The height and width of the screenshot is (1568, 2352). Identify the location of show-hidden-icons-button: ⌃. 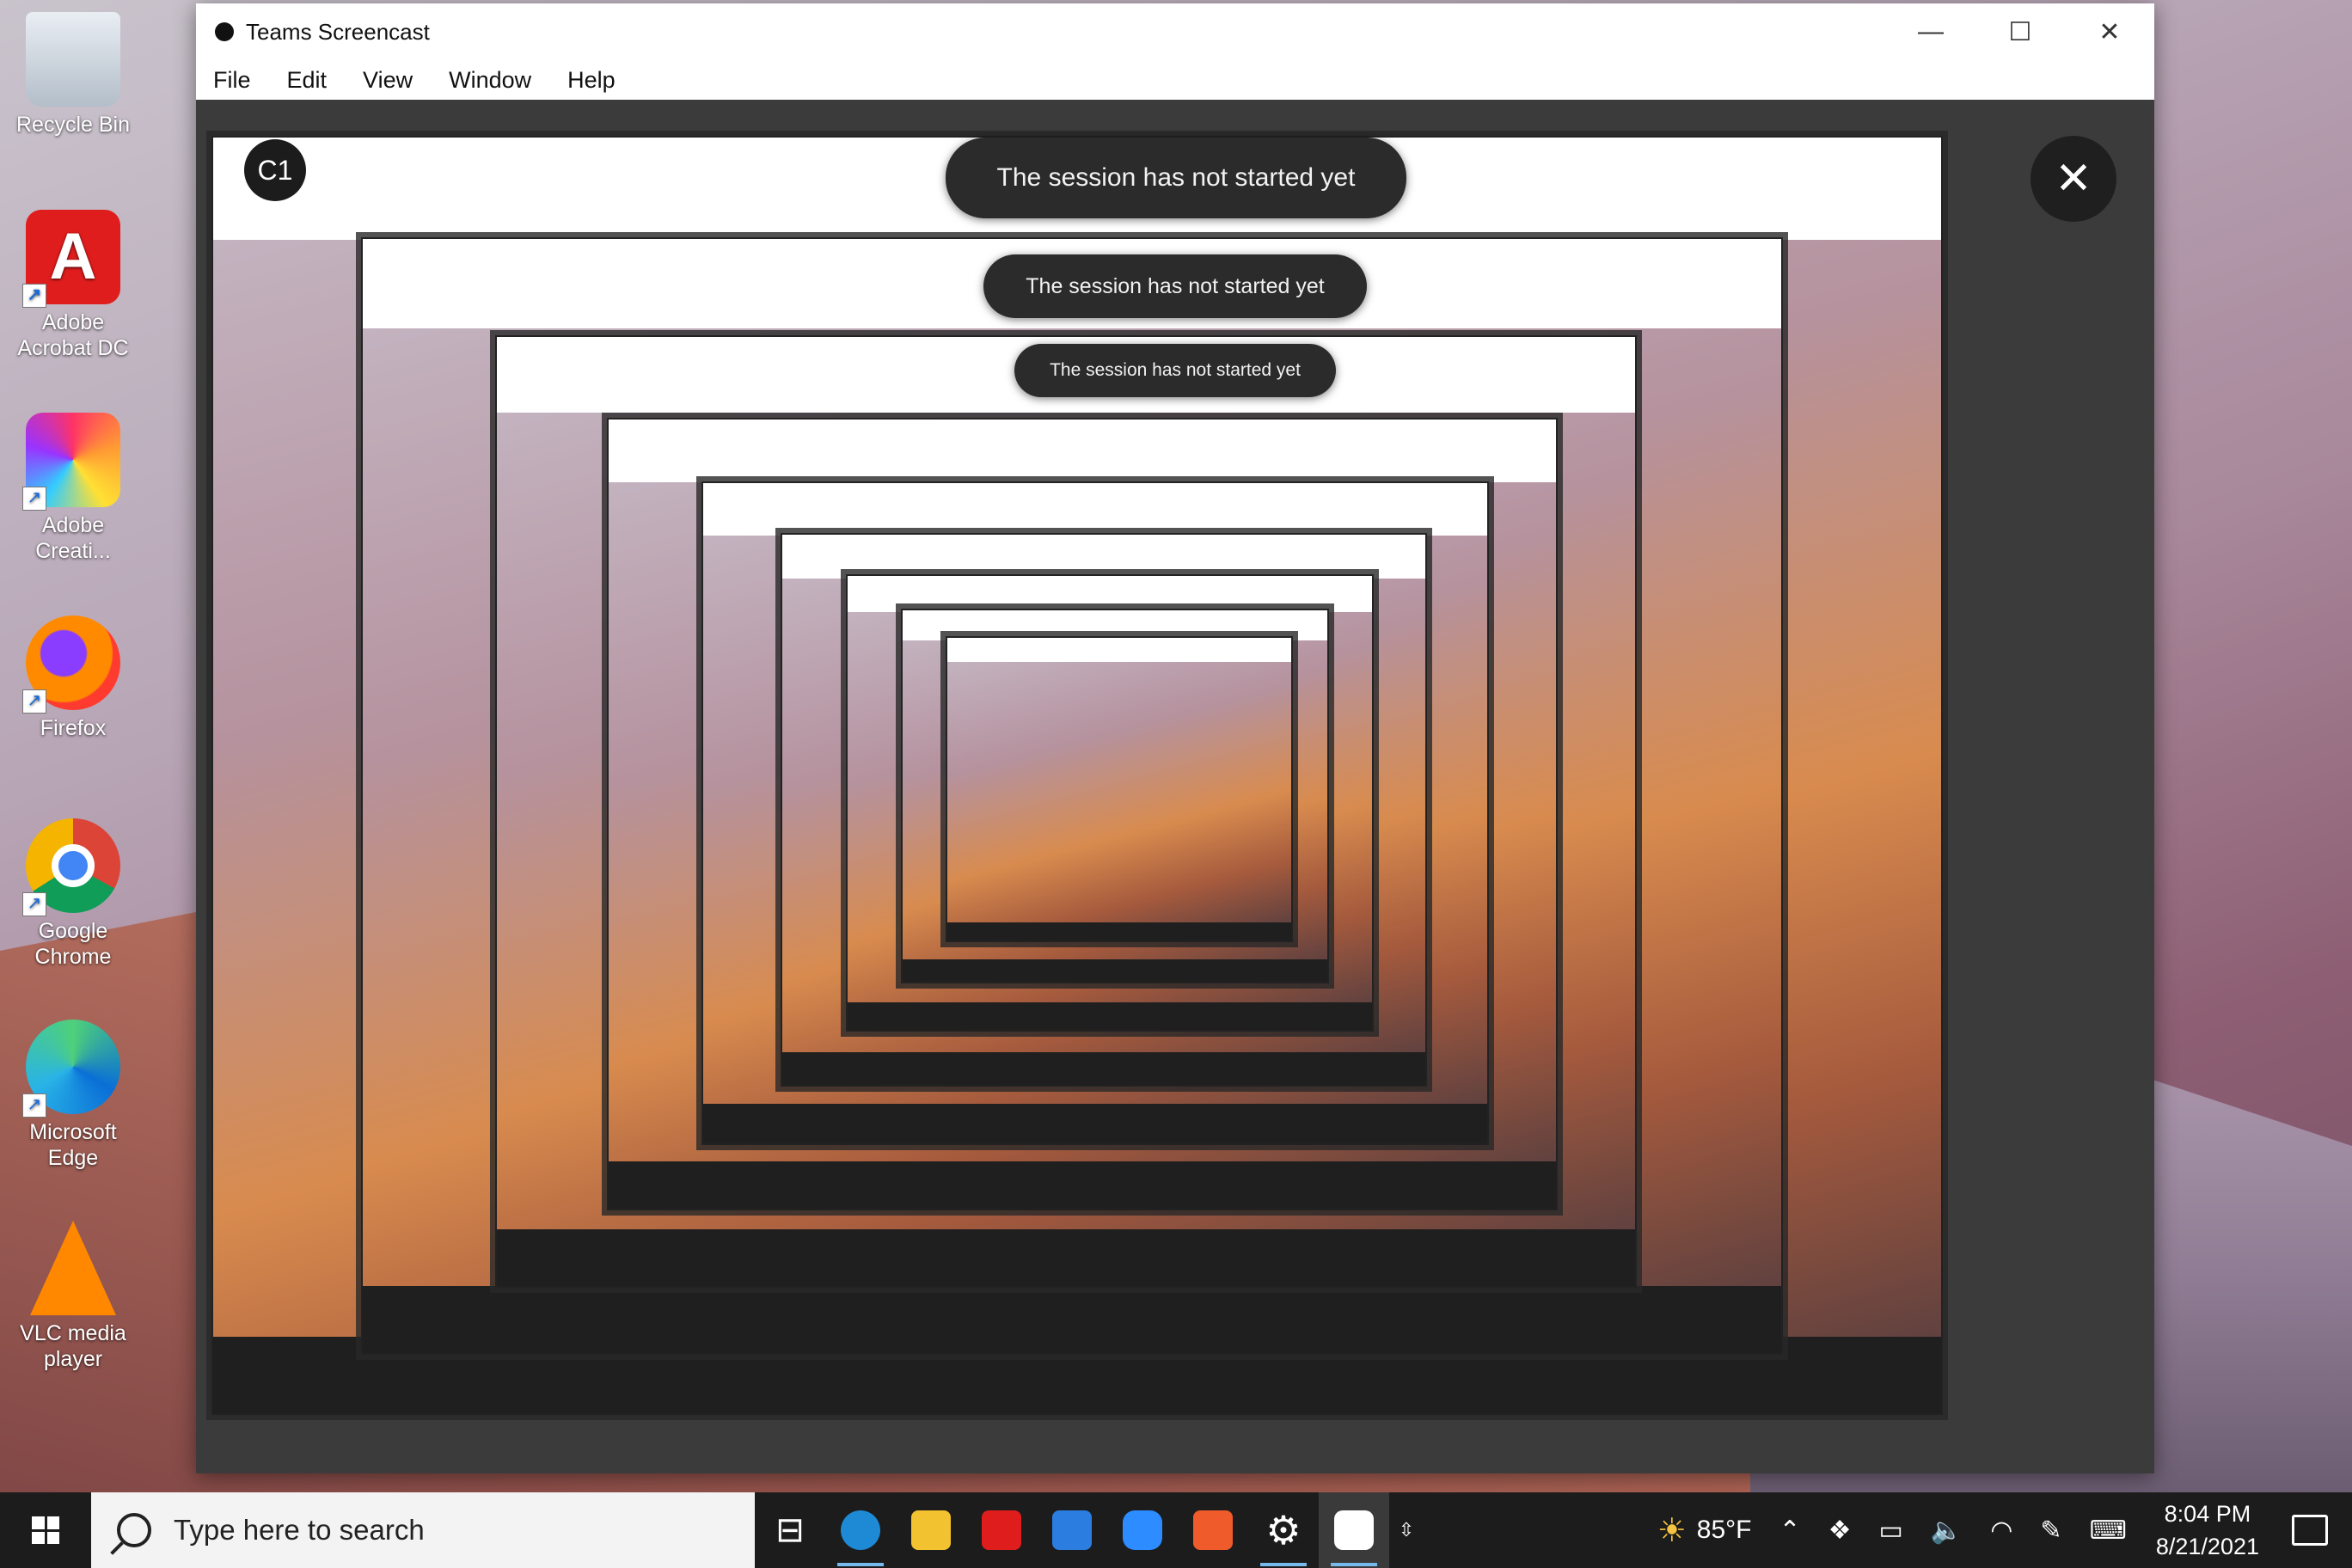
(1789, 1531).